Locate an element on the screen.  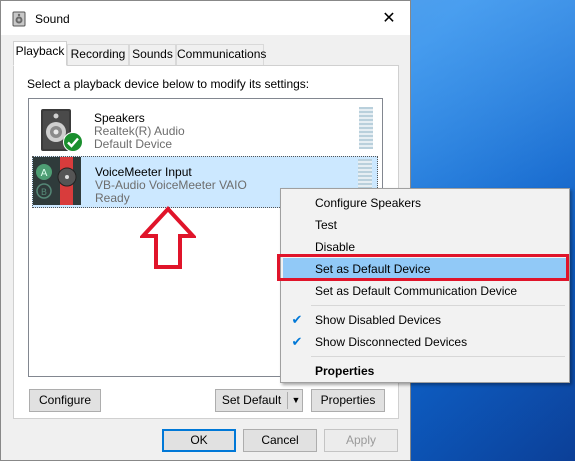
device-status: Default Device is located at coordinates (133, 144).